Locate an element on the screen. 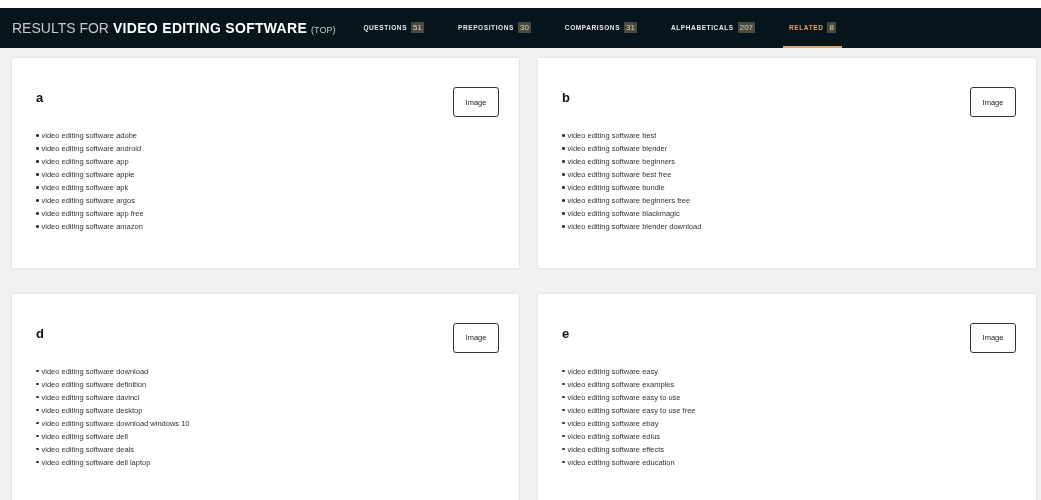 This screenshot has width=1041, height=500. results-label: RESULTS FOR is located at coordinates (60, 28).